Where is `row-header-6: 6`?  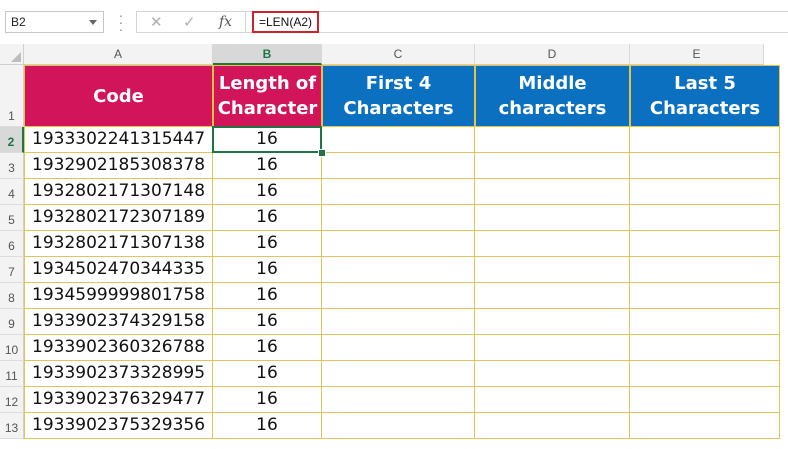
row-header-6: 6 is located at coordinates (12, 244).